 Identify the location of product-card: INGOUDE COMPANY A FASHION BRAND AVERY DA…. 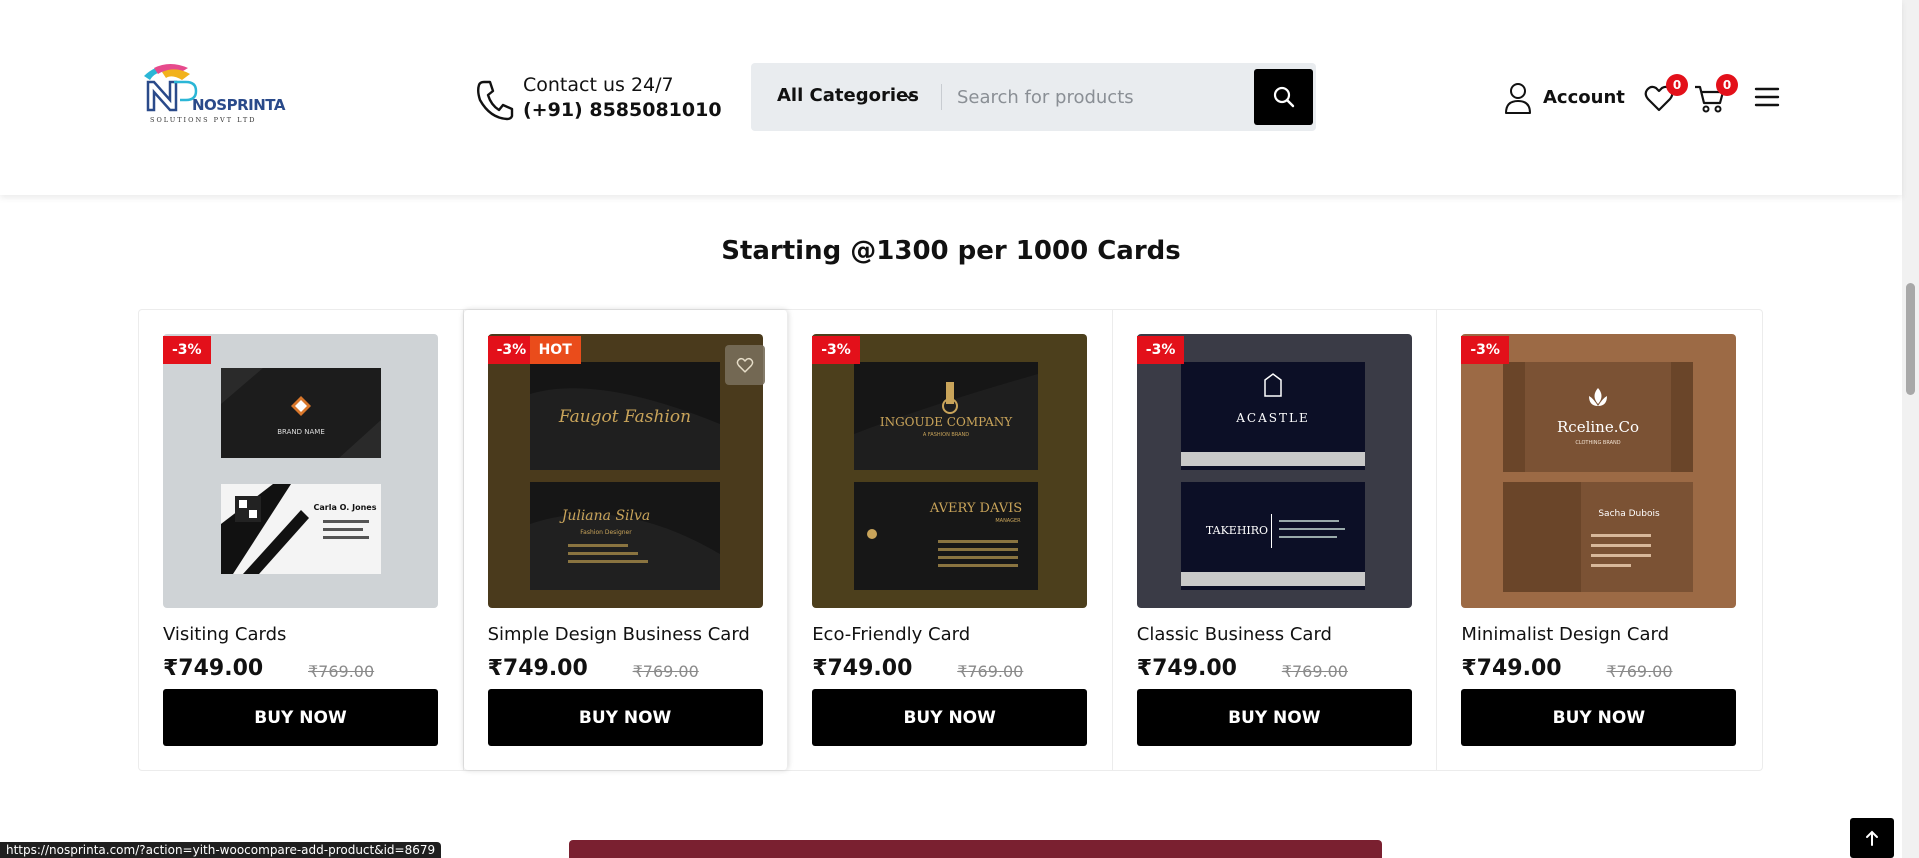
(950, 540).